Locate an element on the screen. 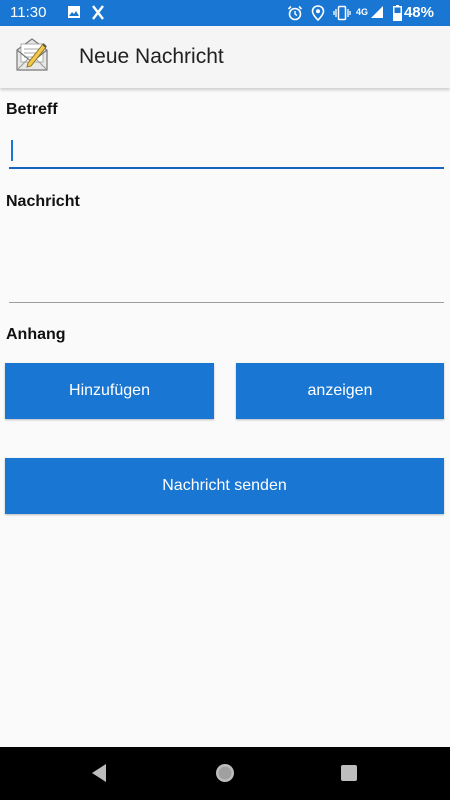 Image resolution: width=450 pixels, height=800 pixels. alarm-icon is located at coordinates (295, 13).